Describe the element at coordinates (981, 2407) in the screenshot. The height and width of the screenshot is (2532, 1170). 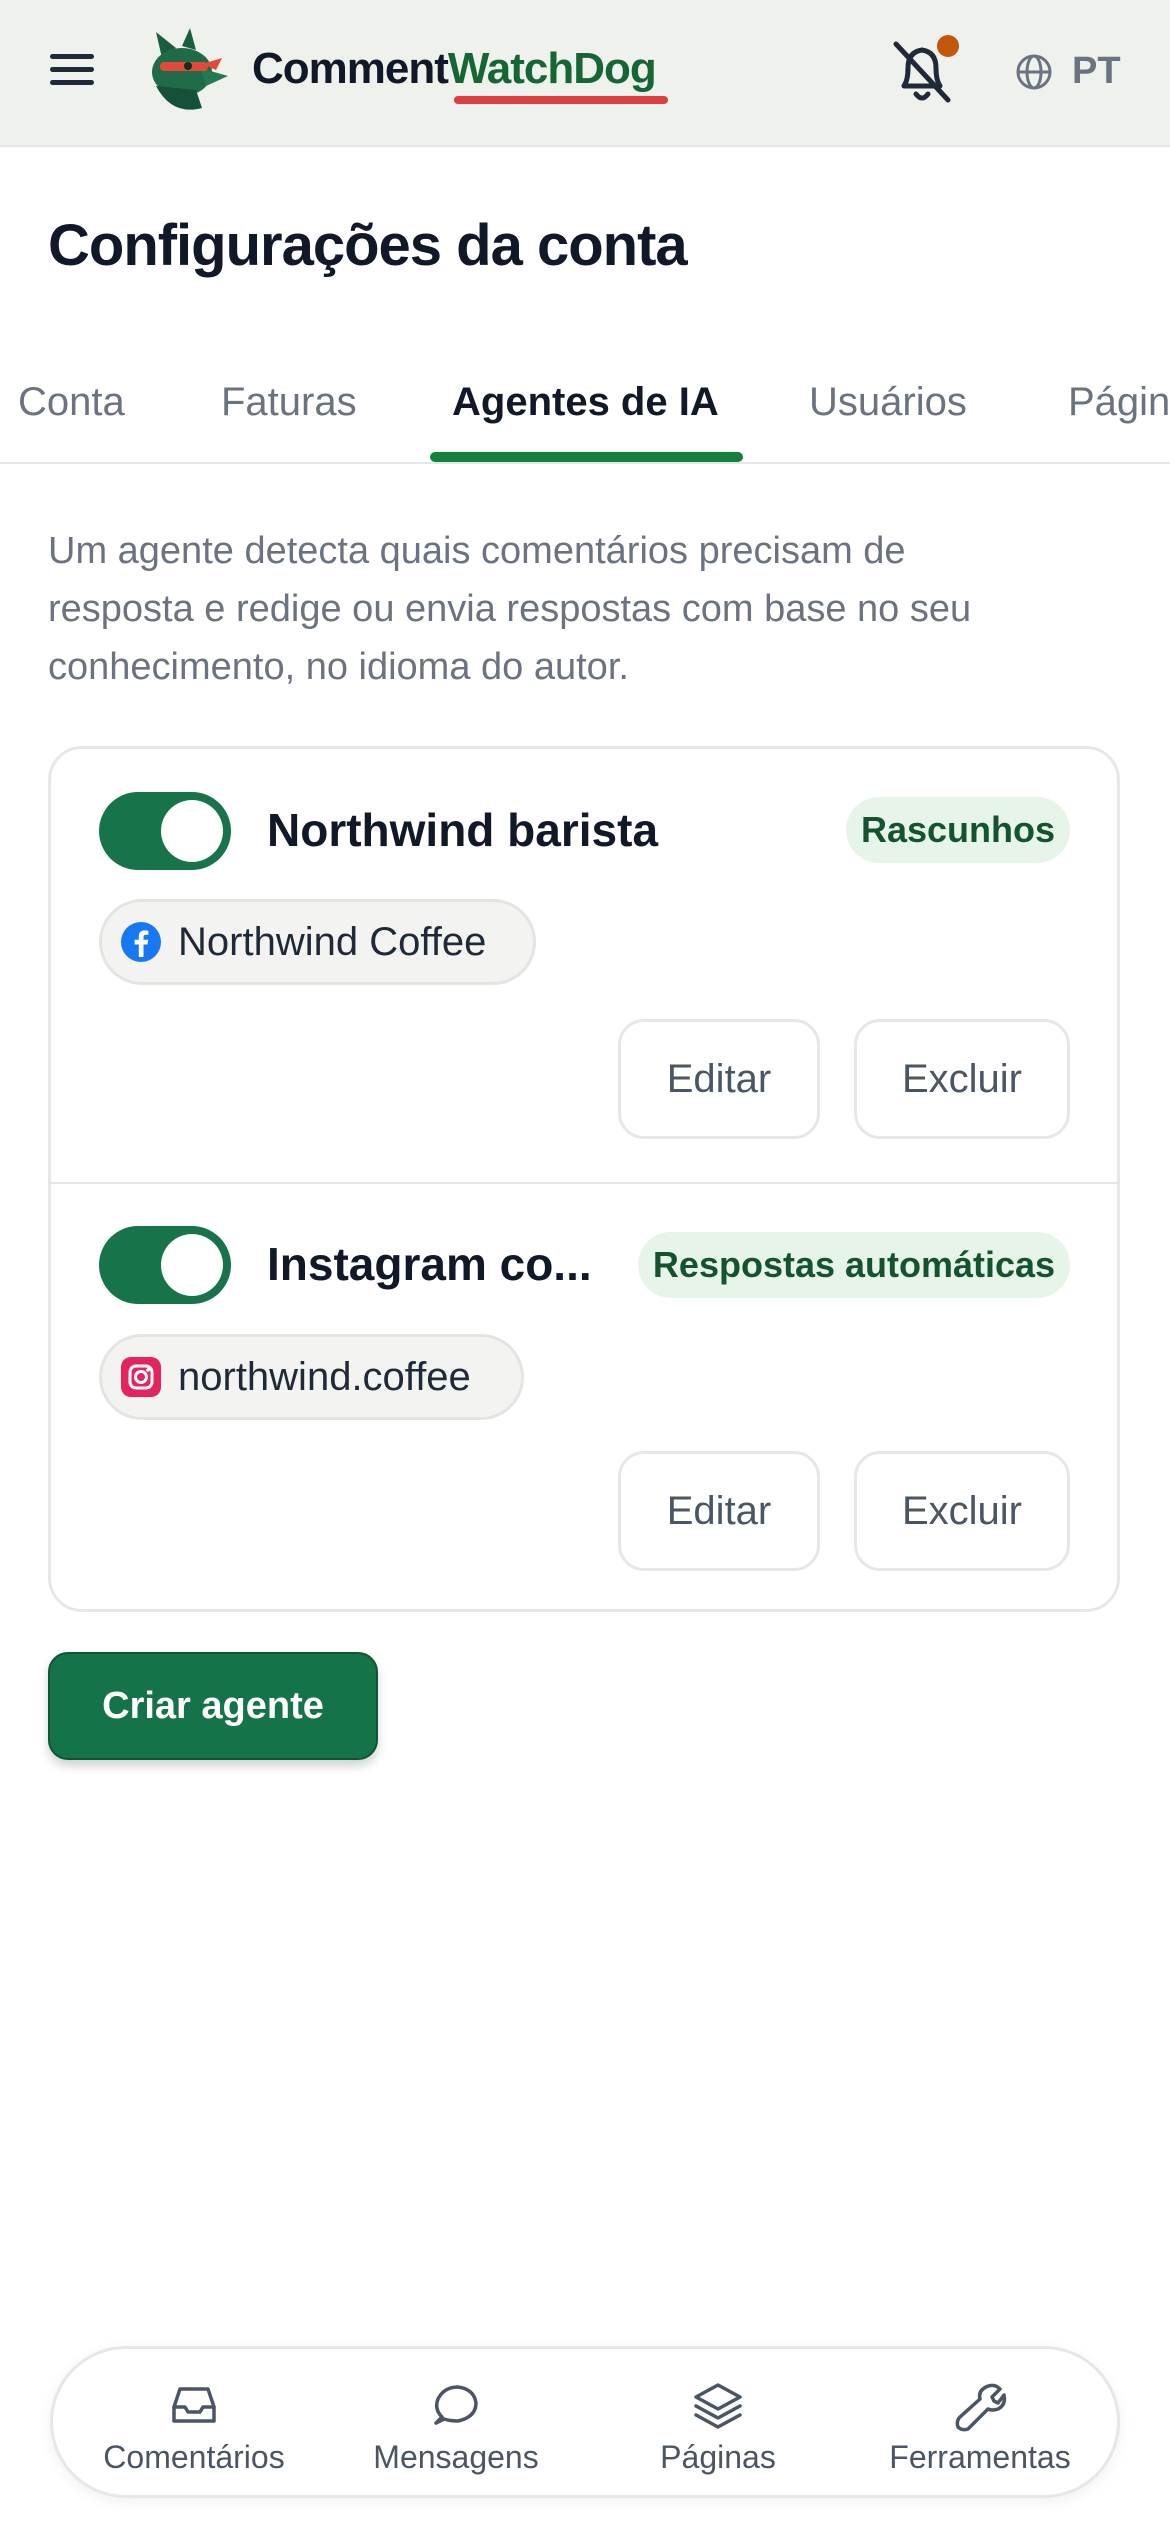
I see `wrench-icon` at that location.